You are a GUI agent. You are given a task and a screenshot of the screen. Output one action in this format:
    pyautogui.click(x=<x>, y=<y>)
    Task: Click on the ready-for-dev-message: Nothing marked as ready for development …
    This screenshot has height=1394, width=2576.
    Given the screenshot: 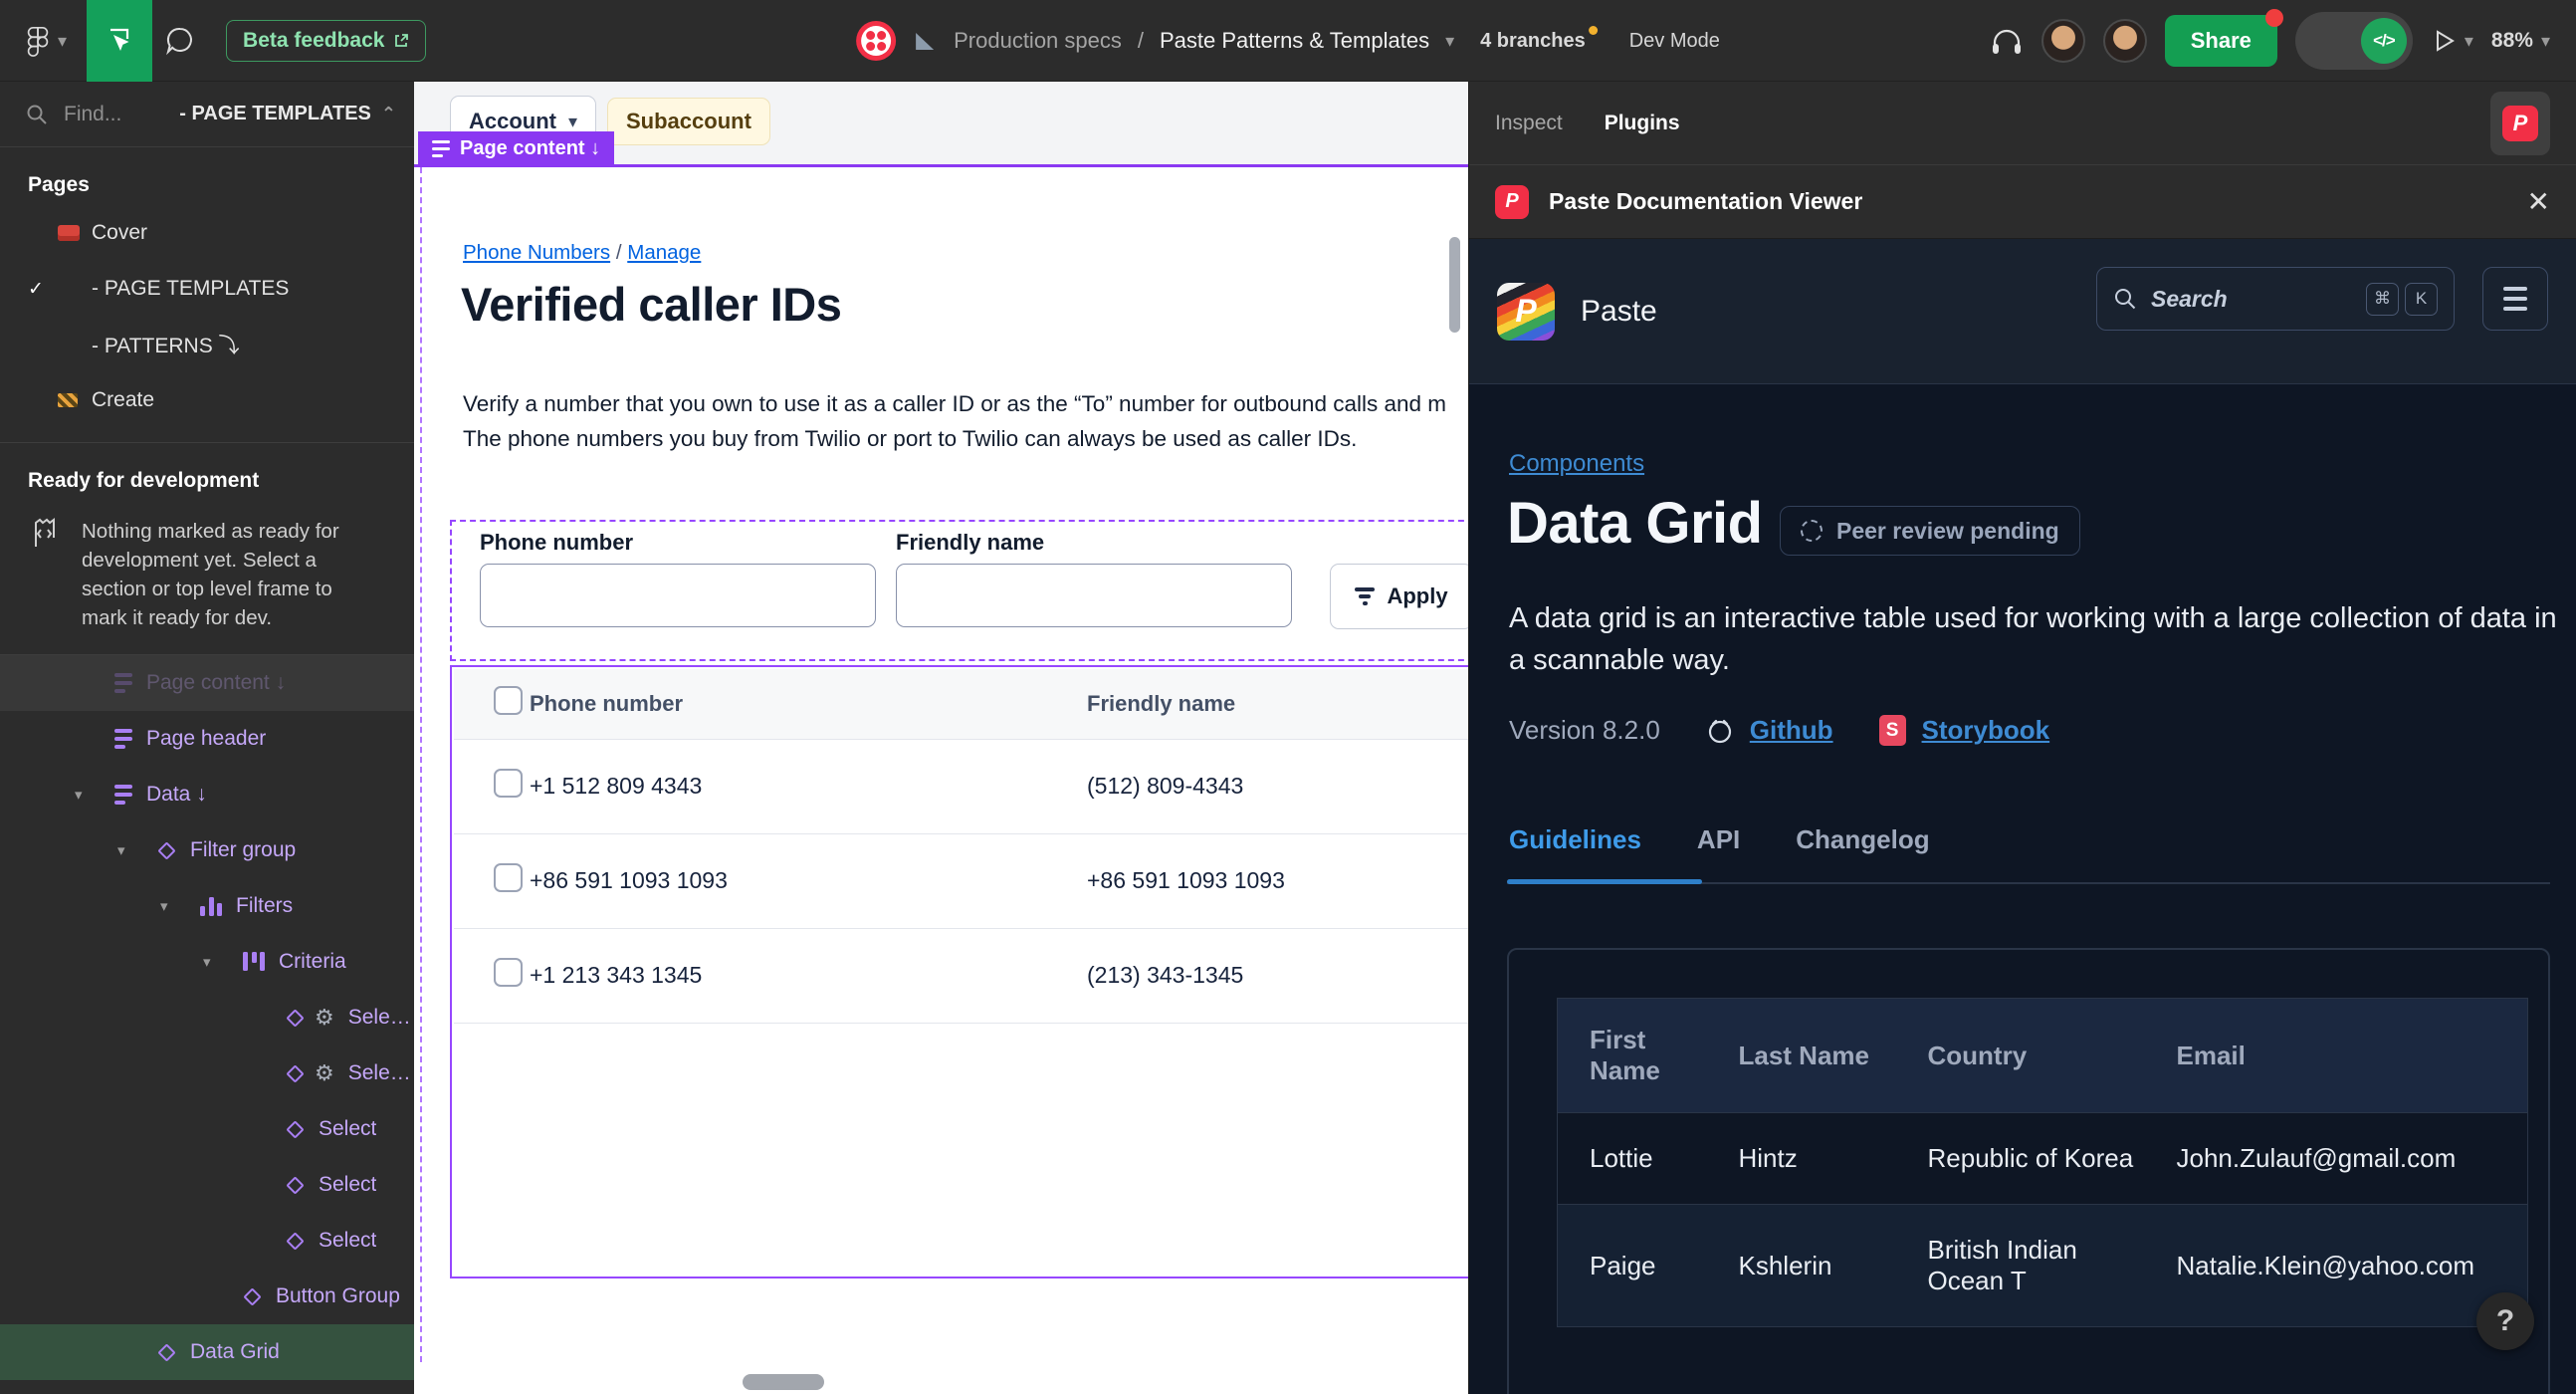 What is the action you would take?
    pyautogui.click(x=210, y=574)
    